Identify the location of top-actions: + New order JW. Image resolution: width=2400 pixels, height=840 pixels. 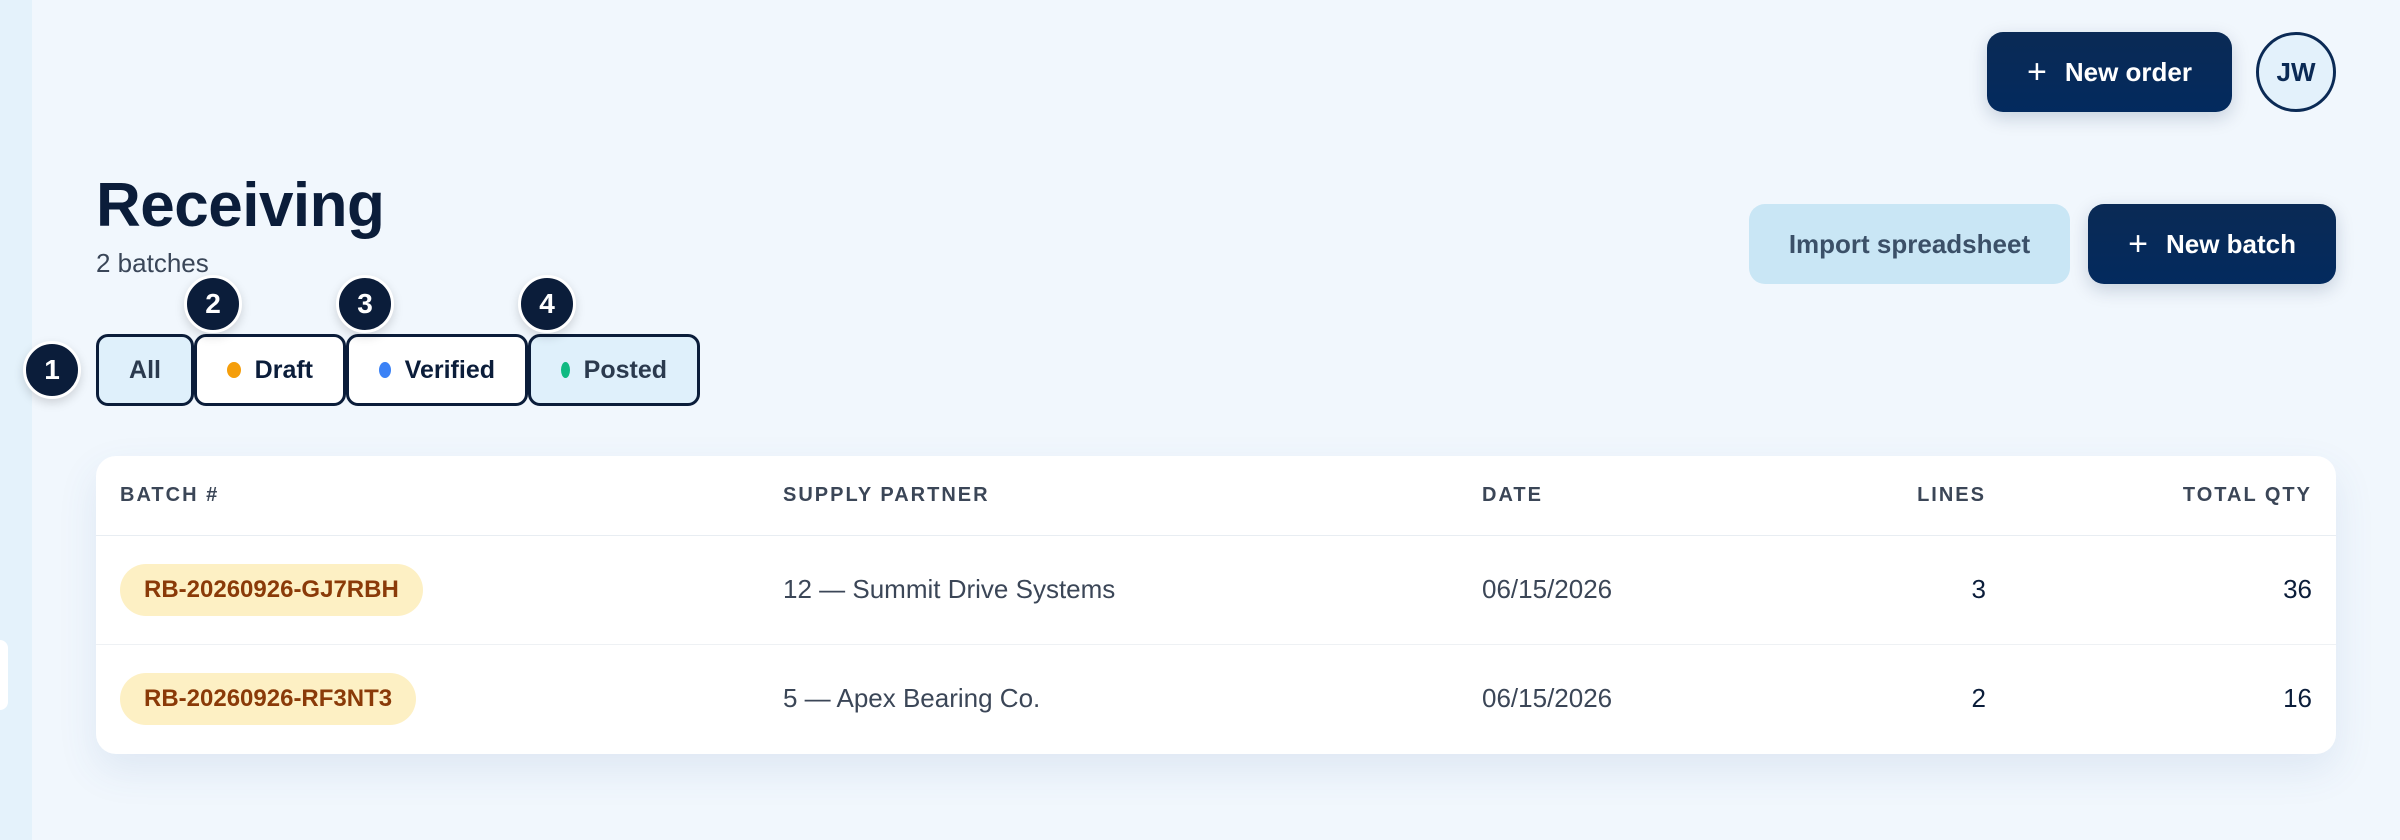
(2161, 72).